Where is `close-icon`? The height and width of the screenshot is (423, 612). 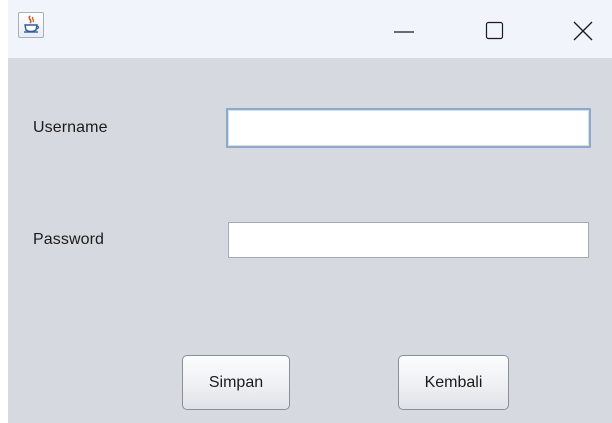 close-icon is located at coordinates (583, 31).